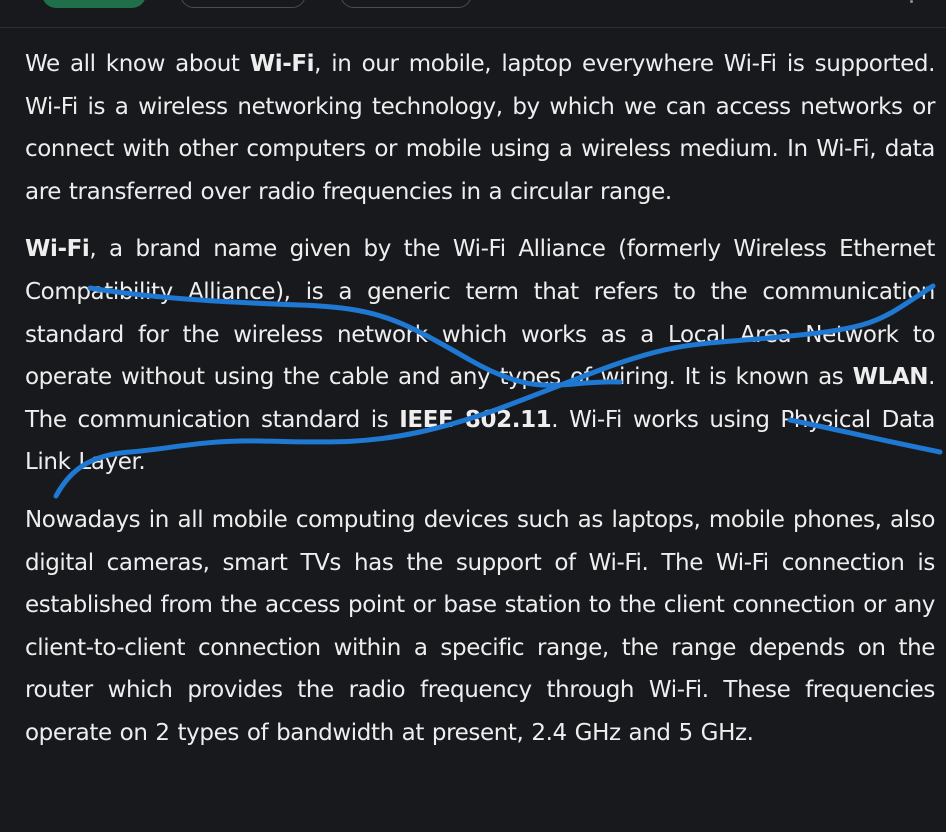  What do you see at coordinates (890, 377) in the screenshot?
I see `bold-term: WLAN` at bounding box center [890, 377].